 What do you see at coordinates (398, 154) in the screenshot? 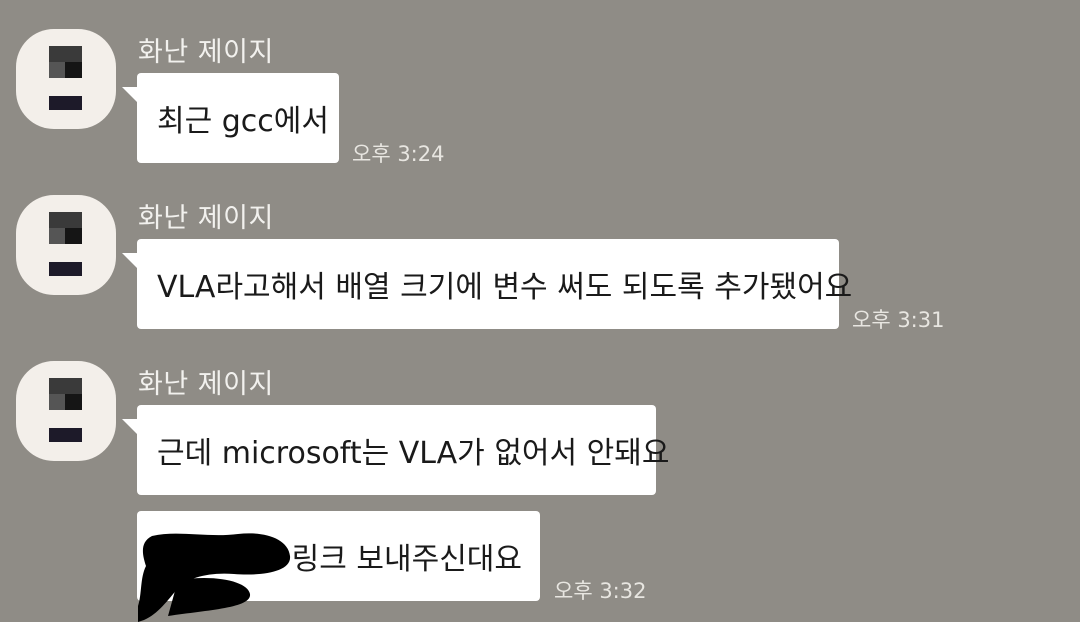
I see `message-time: 오후 3:24` at bounding box center [398, 154].